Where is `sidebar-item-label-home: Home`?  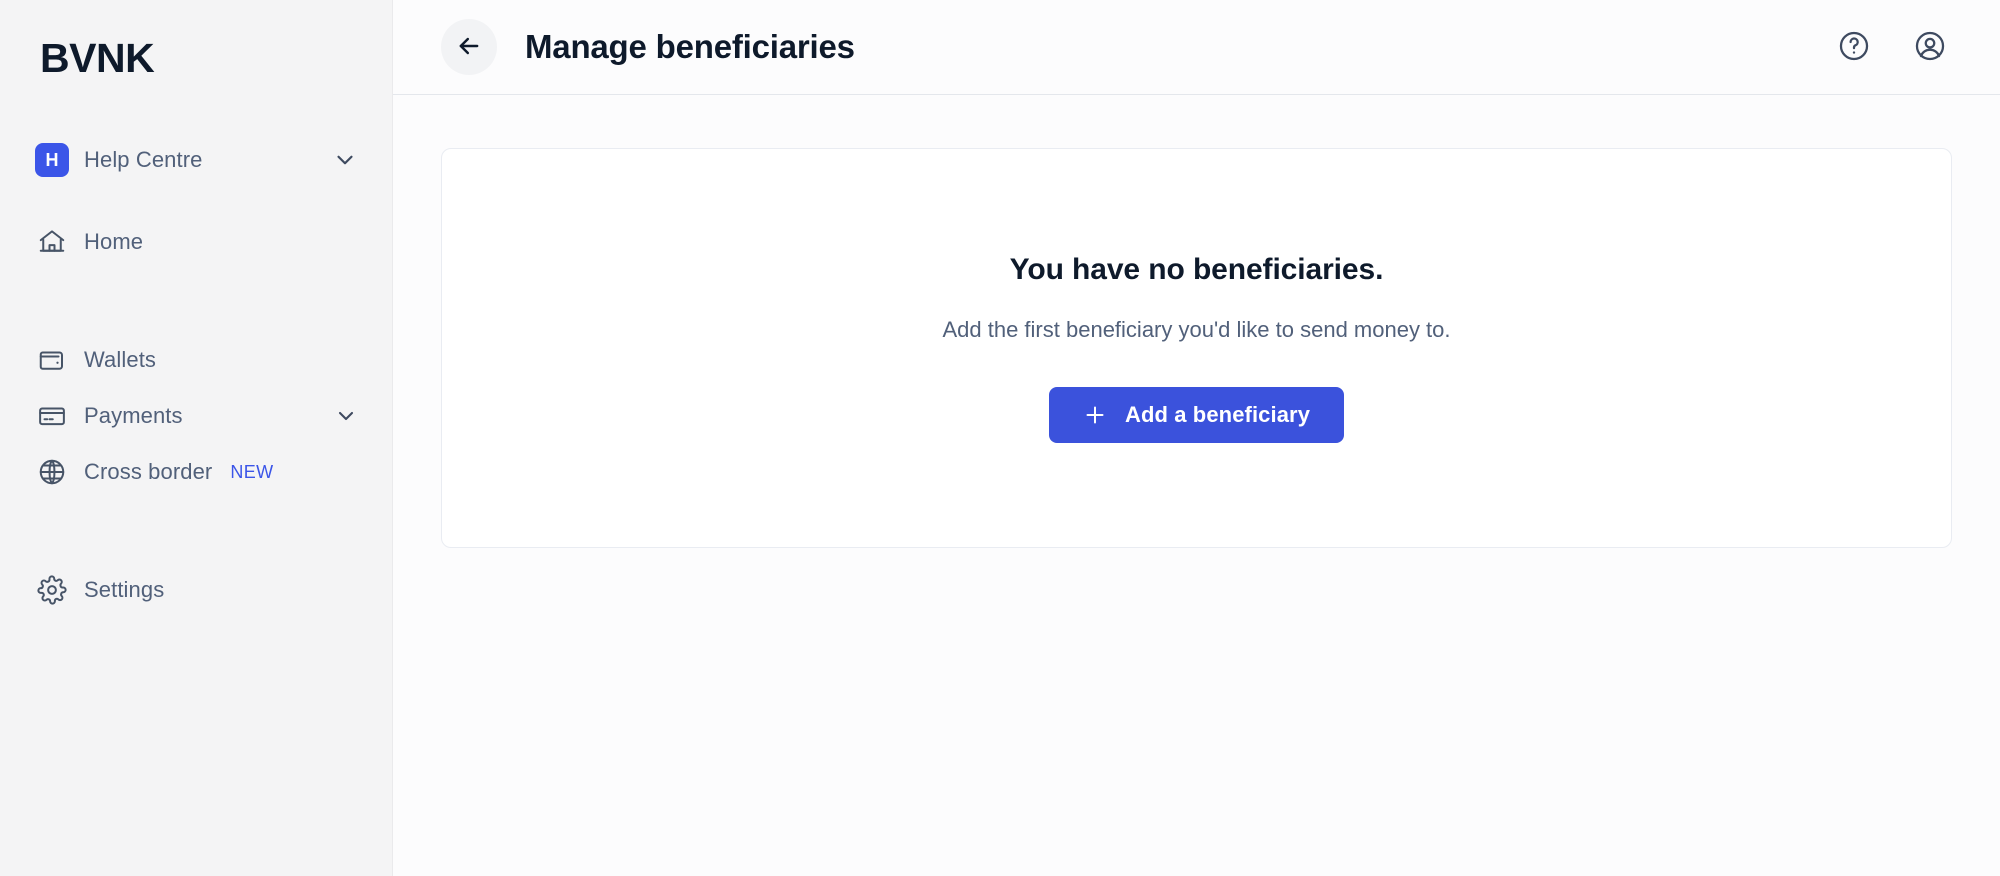 sidebar-item-label-home: Home is located at coordinates (114, 241).